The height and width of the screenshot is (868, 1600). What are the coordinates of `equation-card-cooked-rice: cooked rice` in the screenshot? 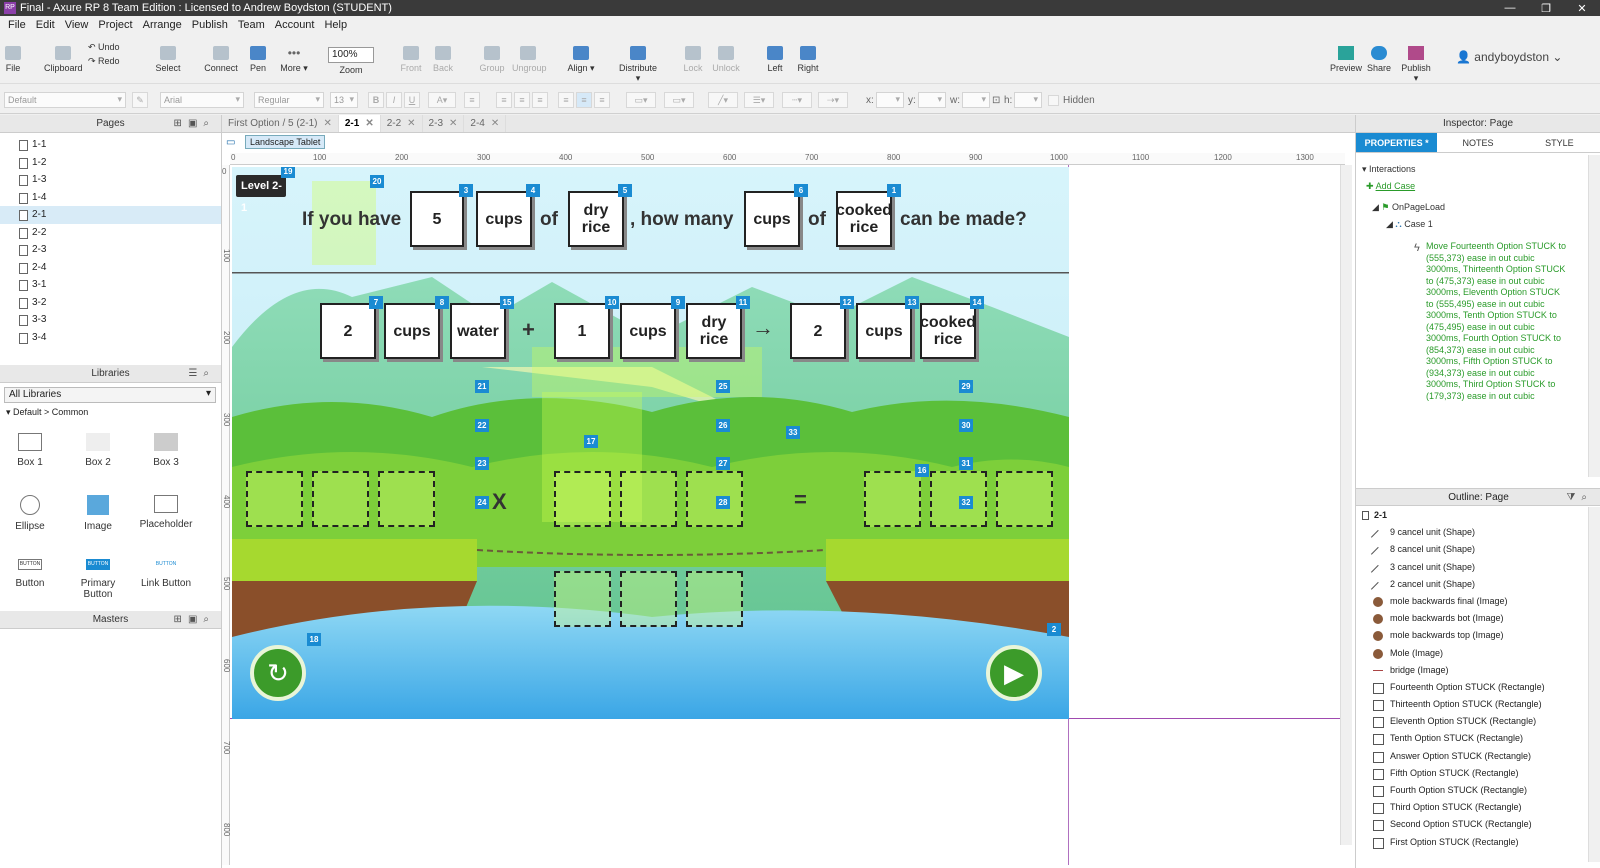 It's located at (948, 331).